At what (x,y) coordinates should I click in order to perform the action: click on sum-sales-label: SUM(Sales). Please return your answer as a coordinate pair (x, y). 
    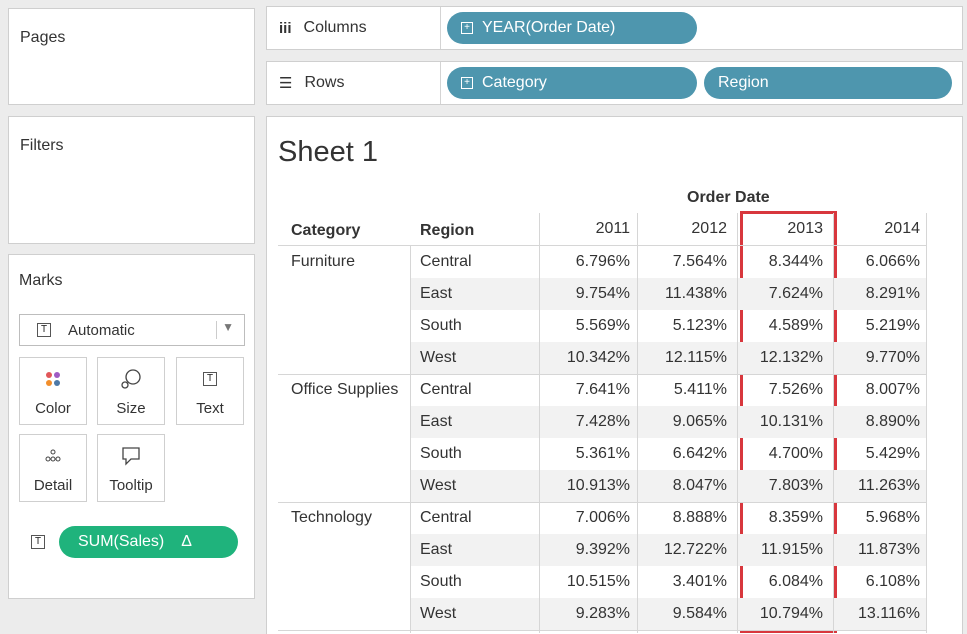
    Looking at the image, I should click on (121, 541).